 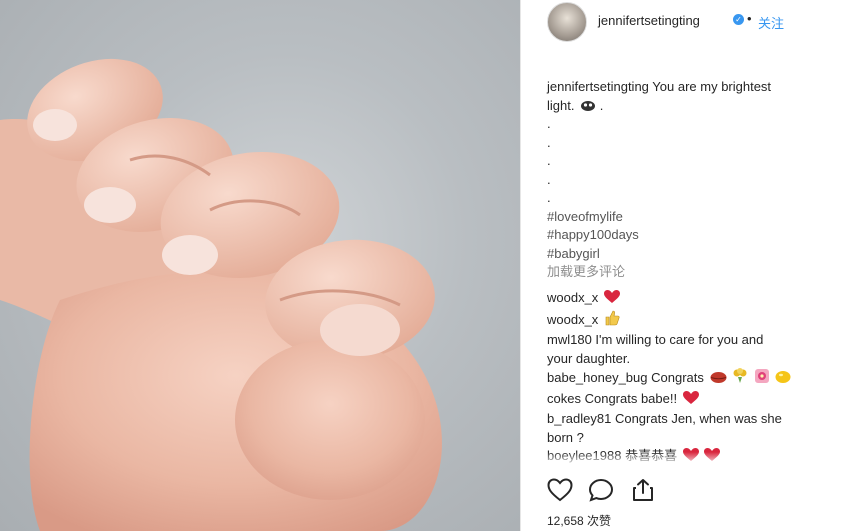 What do you see at coordinates (579, 418) in the screenshot?
I see `comment-username: b_radley81` at bounding box center [579, 418].